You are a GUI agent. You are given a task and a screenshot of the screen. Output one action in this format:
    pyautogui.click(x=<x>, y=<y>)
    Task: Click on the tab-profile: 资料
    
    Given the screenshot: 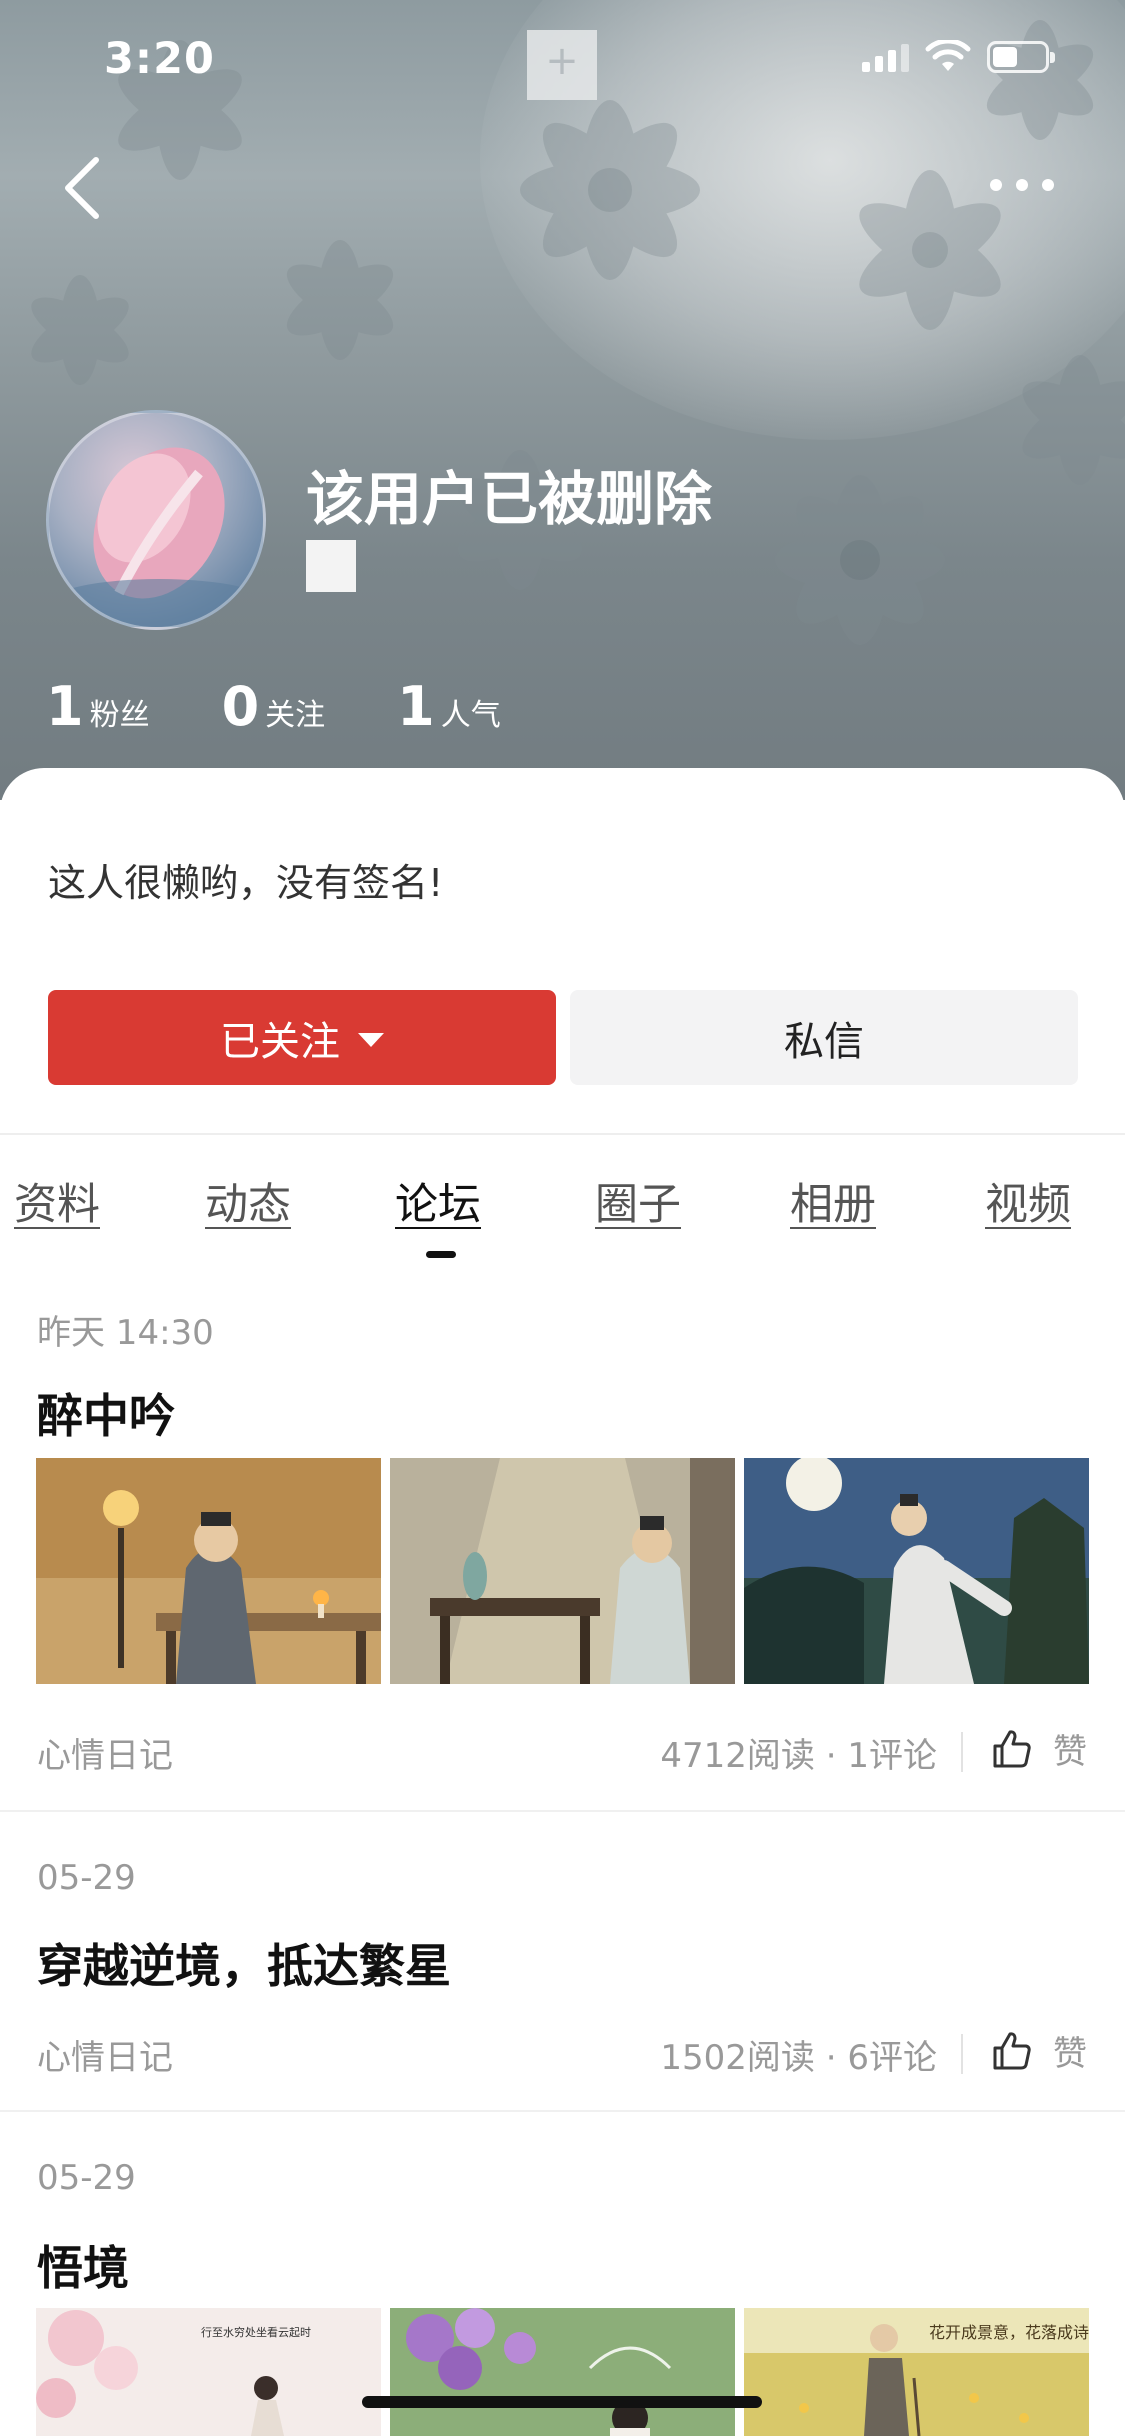 What is the action you would take?
    pyautogui.click(x=57, y=1201)
    